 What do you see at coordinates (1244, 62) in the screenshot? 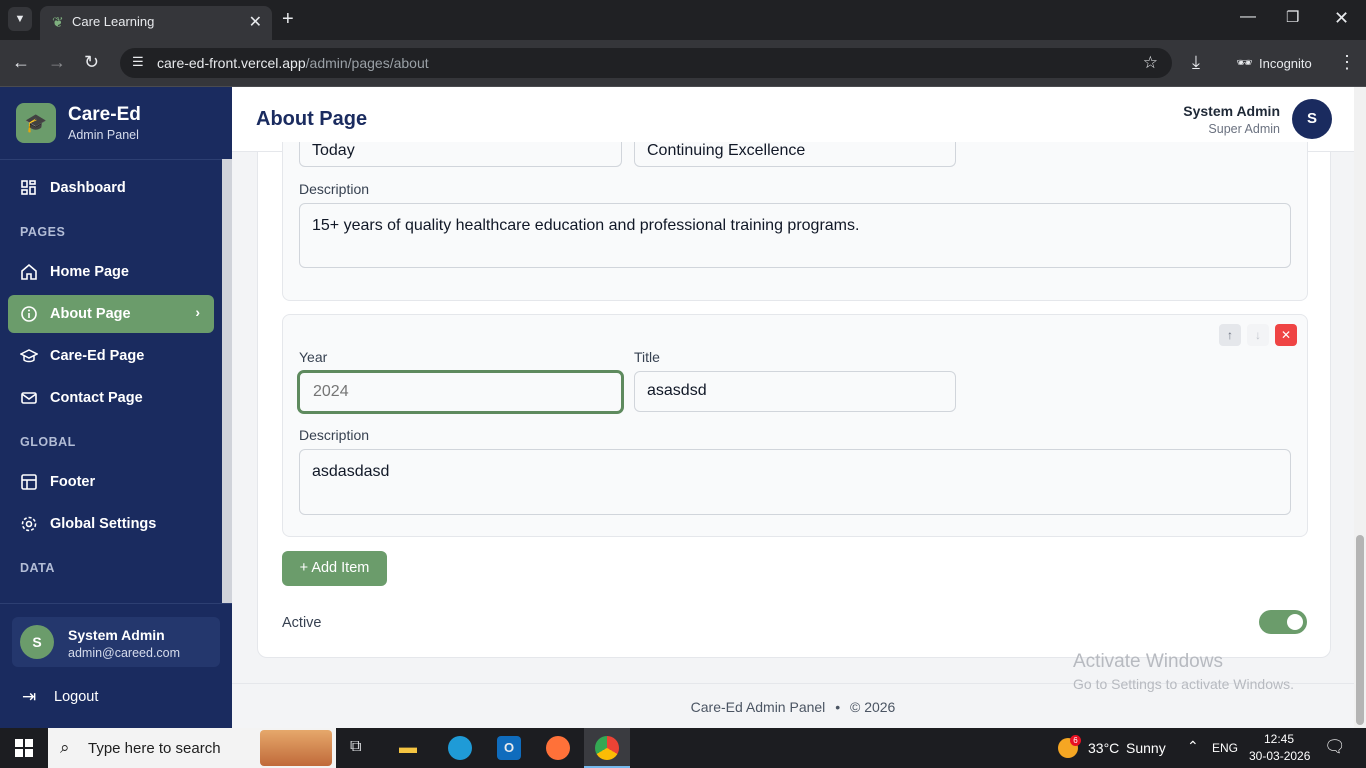
I see `incognito-icon: 🕶` at bounding box center [1244, 62].